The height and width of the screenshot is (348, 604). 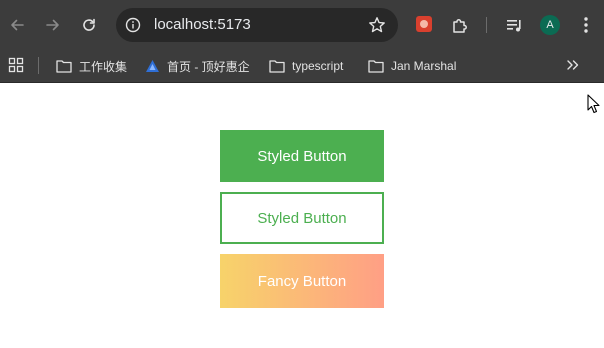 I want to click on profile-avatar: A, so click(x=550, y=25).